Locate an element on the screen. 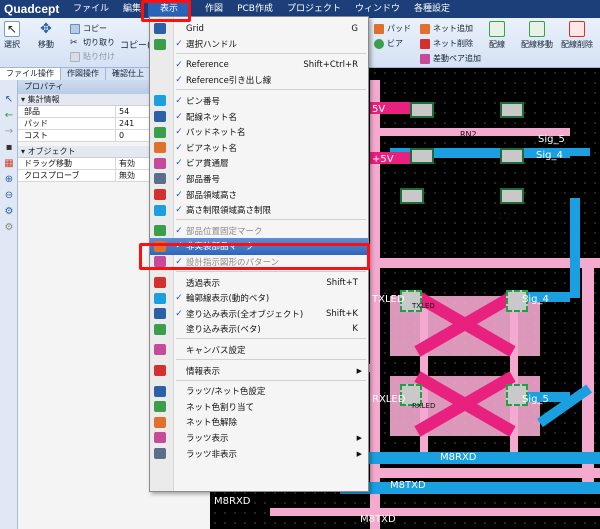  route-delete-button: 配線削除 is located at coordinates (577, 35).